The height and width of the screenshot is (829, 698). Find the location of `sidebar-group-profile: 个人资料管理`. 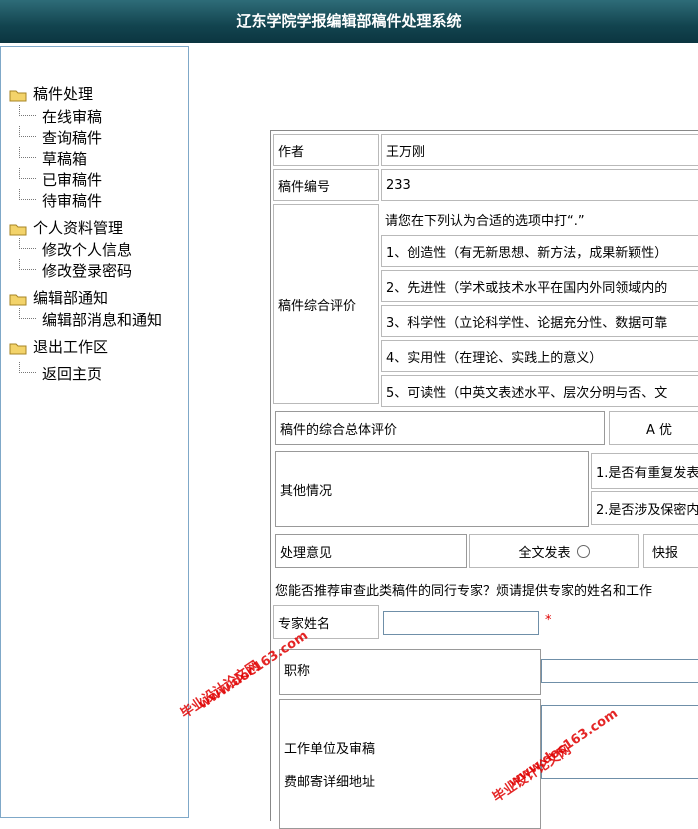

sidebar-group-profile: 个人资料管理 is located at coordinates (66, 227).